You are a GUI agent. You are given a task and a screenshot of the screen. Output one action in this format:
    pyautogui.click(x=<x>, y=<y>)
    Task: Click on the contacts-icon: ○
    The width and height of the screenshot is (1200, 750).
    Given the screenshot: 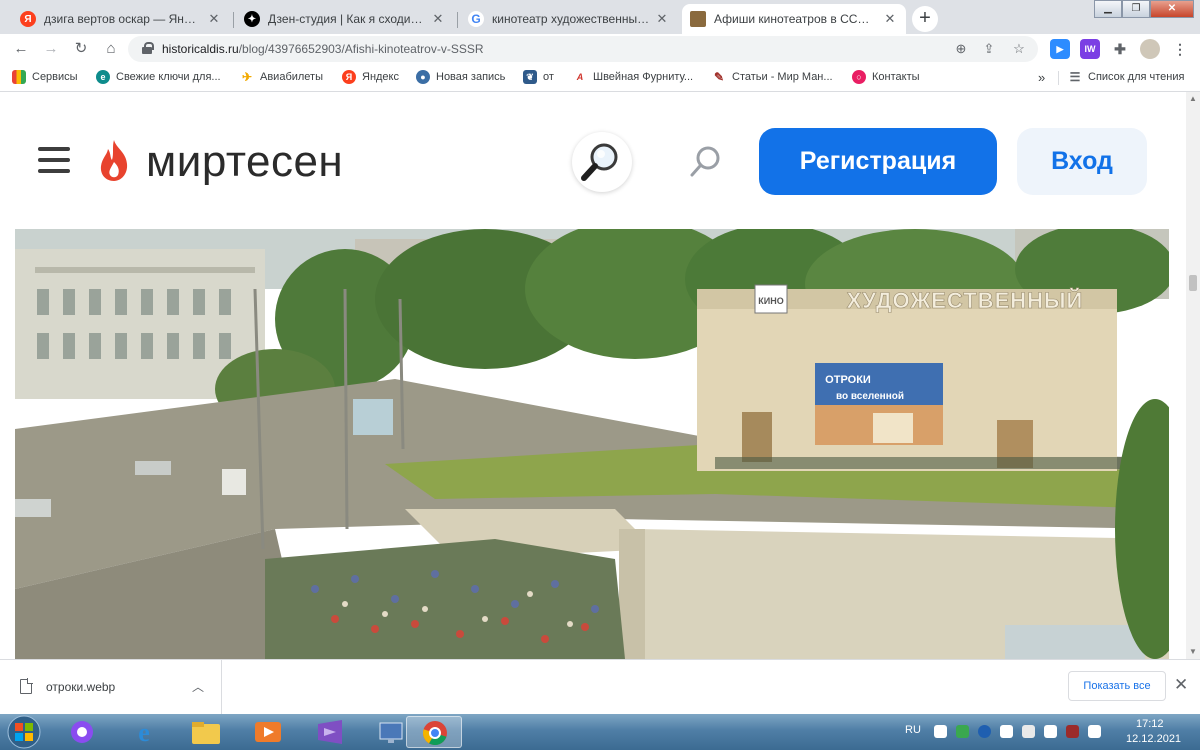 What is the action you would take?
    pyautogui.click(x=859, y=77)
    